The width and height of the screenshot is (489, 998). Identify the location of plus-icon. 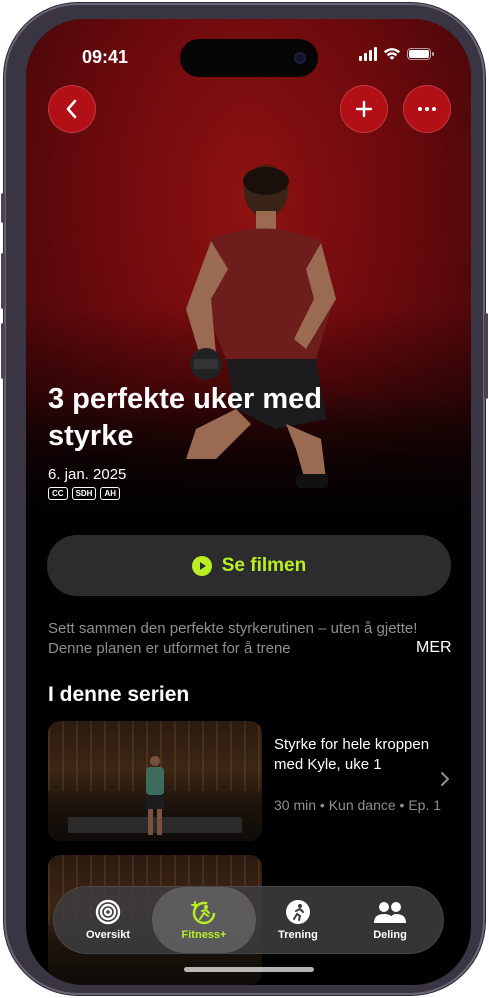
(364, 109).